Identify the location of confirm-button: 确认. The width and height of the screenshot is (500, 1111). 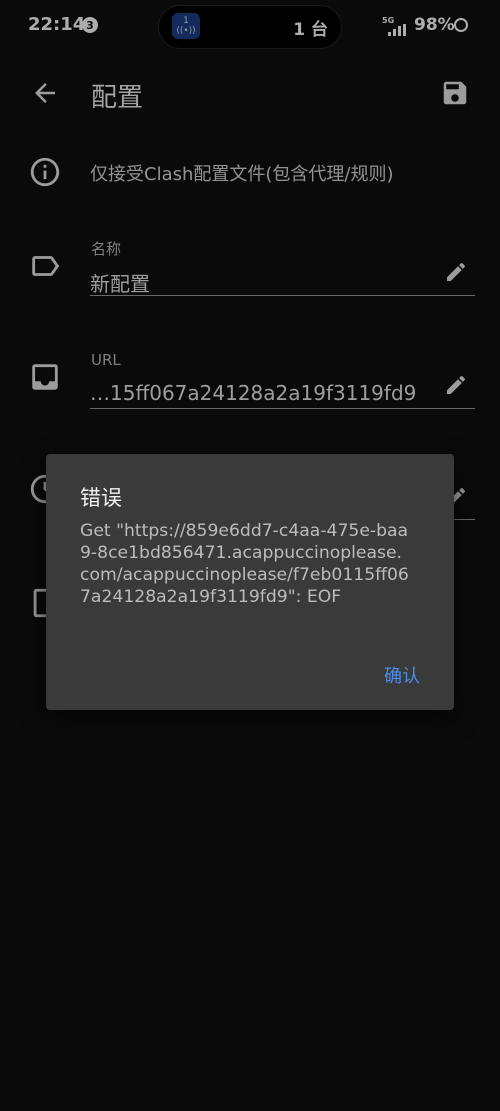
(402, 675).